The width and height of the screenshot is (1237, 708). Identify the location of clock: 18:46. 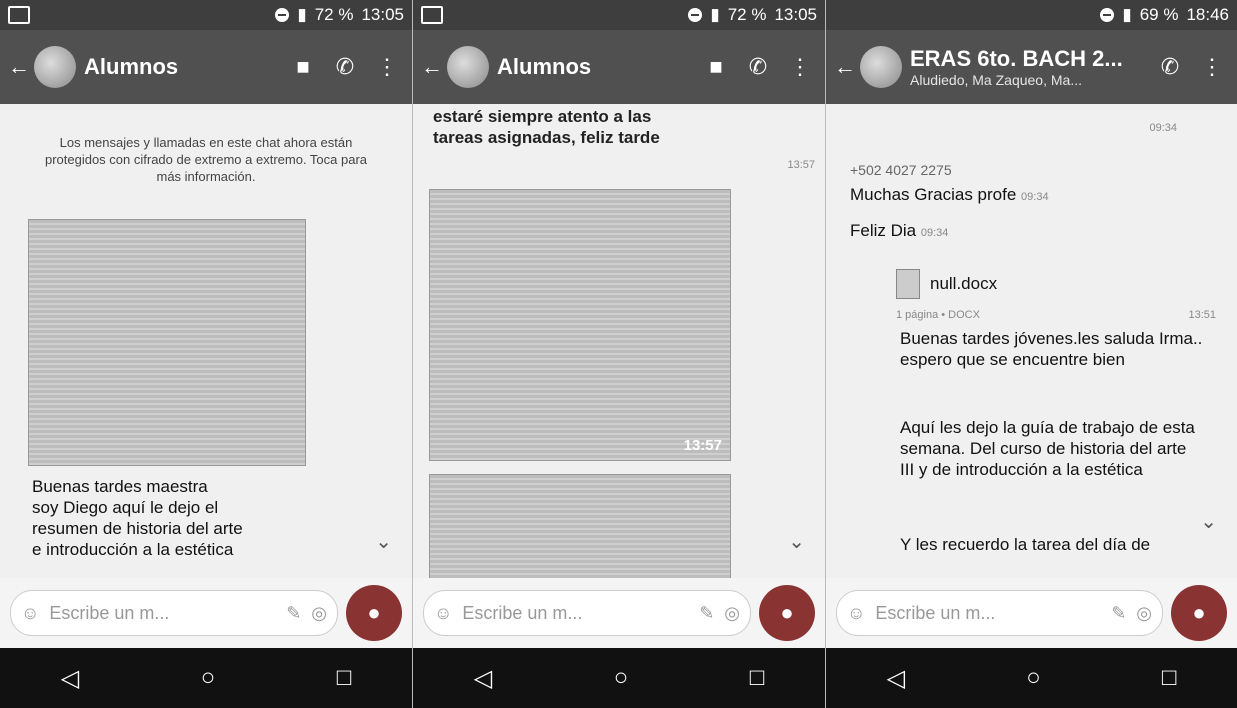
(1207, 14).